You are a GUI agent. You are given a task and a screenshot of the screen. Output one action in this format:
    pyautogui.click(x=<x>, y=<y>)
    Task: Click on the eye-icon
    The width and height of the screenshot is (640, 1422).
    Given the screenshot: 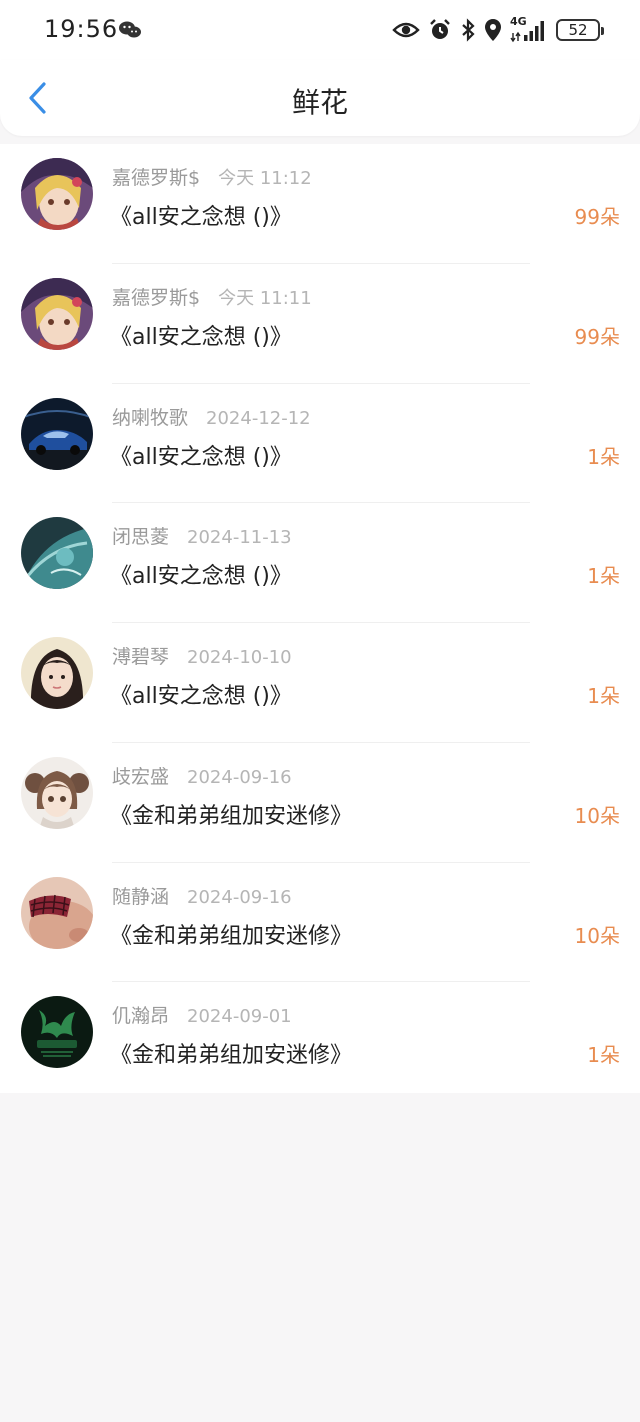 What is the action you would take?
    pyautogui.click(x=406, y=30)
    